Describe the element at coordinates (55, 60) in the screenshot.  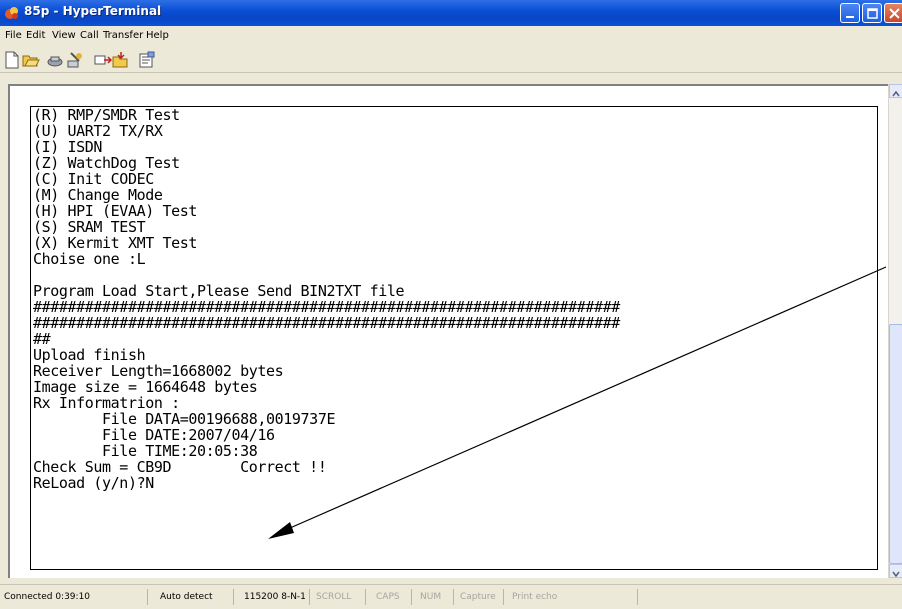
I see `call-icon` at that location.